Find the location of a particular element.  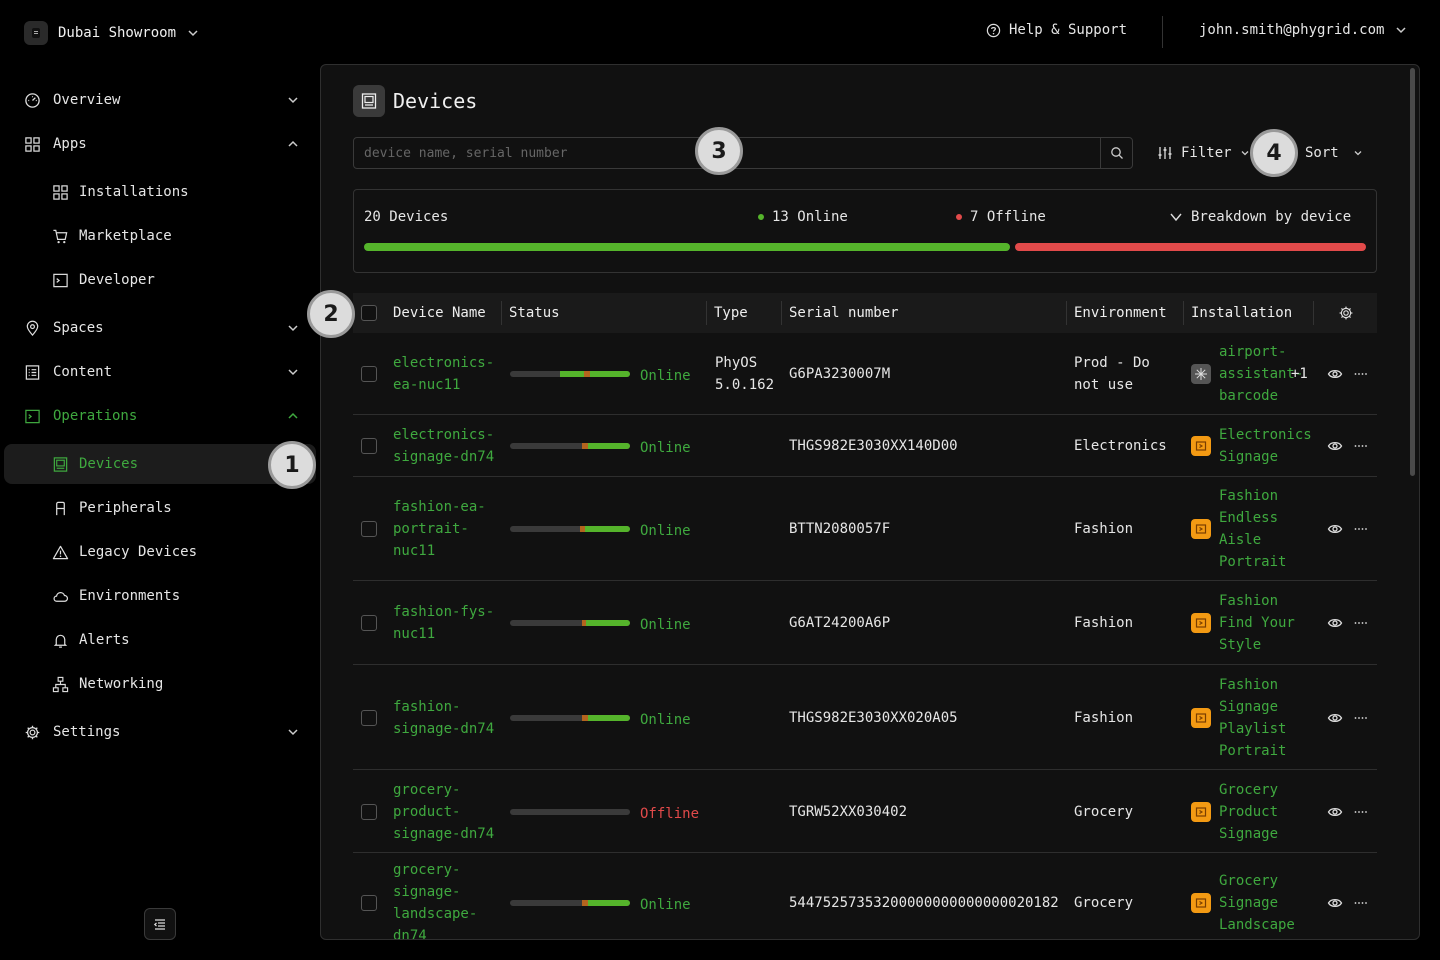

sidebar-item-content: Content is located at coordinates (164, 372).